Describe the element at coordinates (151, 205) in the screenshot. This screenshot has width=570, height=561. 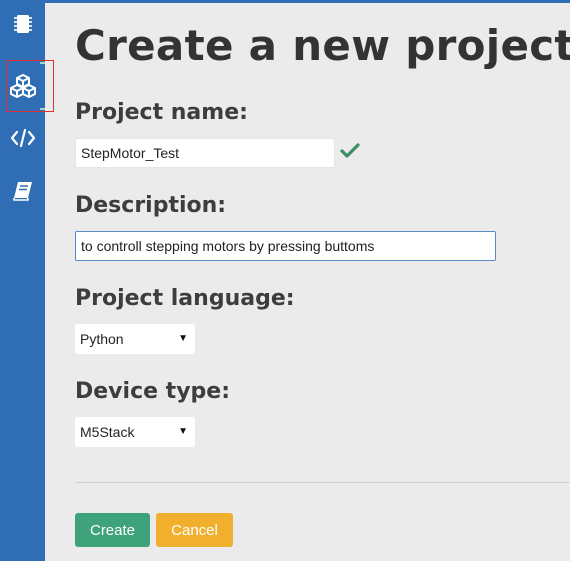
I see `description-label: Description:` at that location.